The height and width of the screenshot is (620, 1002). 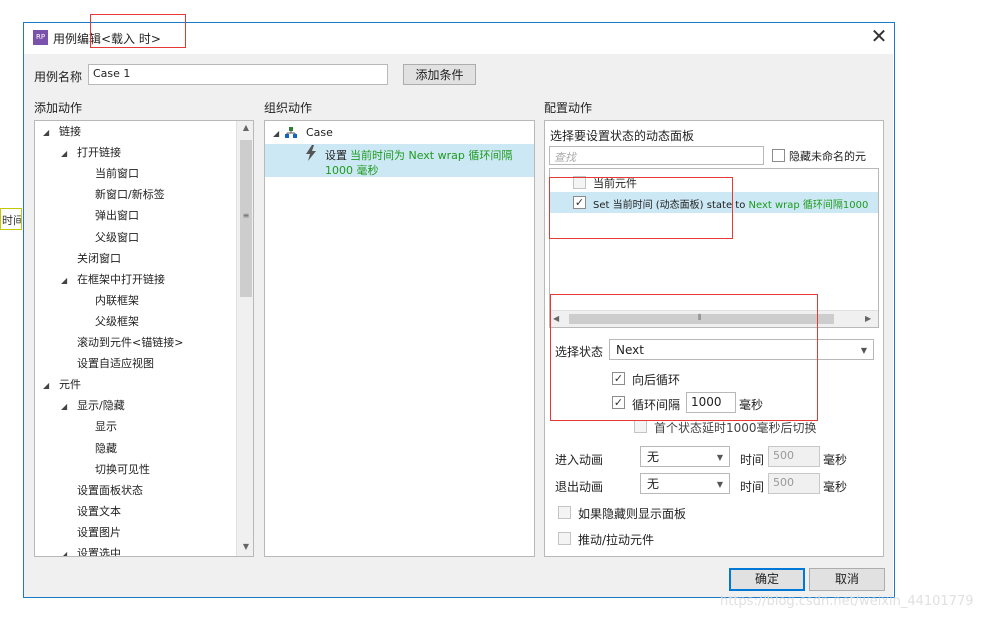 I want to click on push-pull-checkbox, so click(x=564, y=538).